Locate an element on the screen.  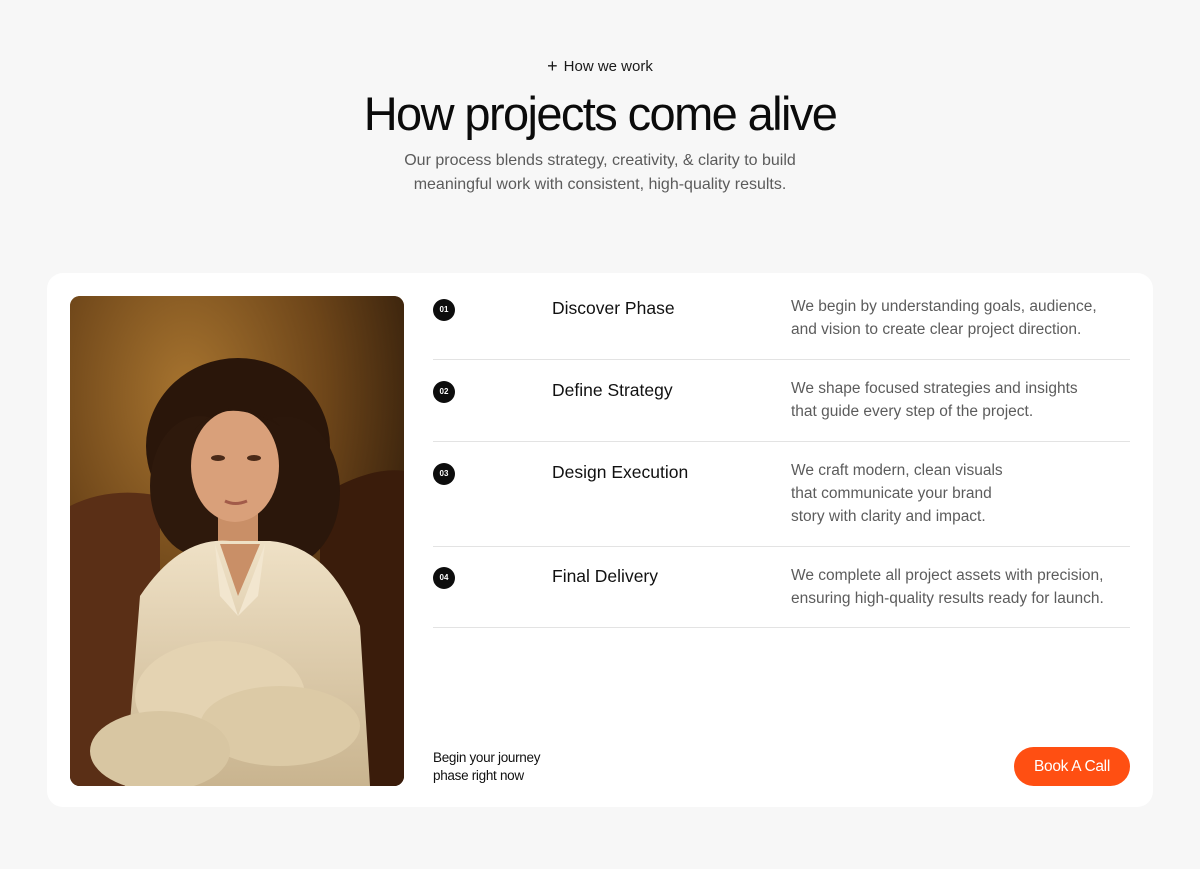
cta-text: Begin your journey phase right now is located at coordinates (486, 767).